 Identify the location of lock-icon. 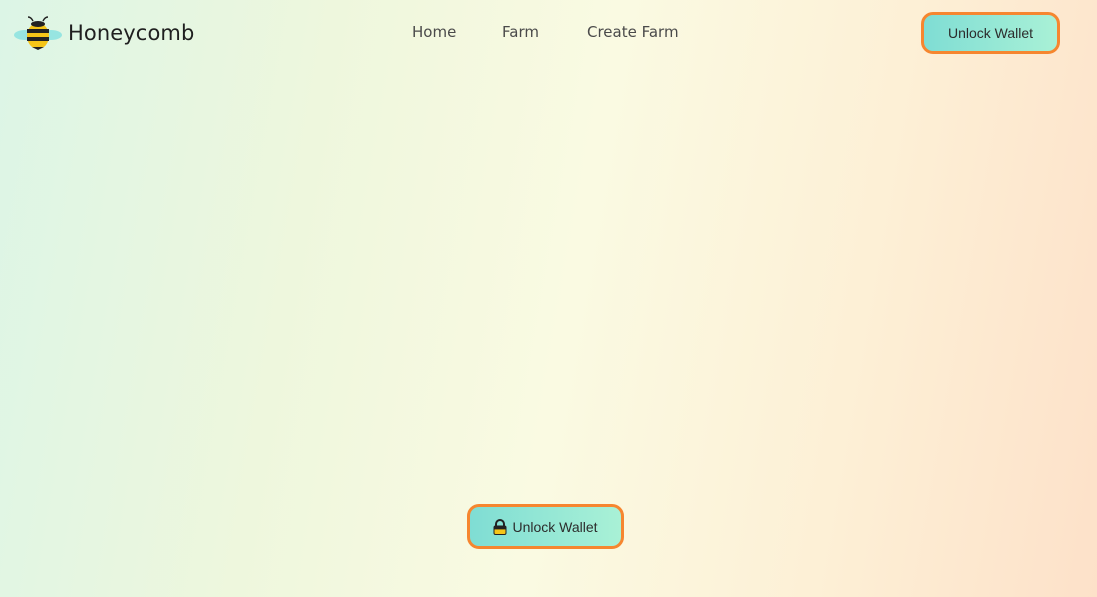
(500, 526).